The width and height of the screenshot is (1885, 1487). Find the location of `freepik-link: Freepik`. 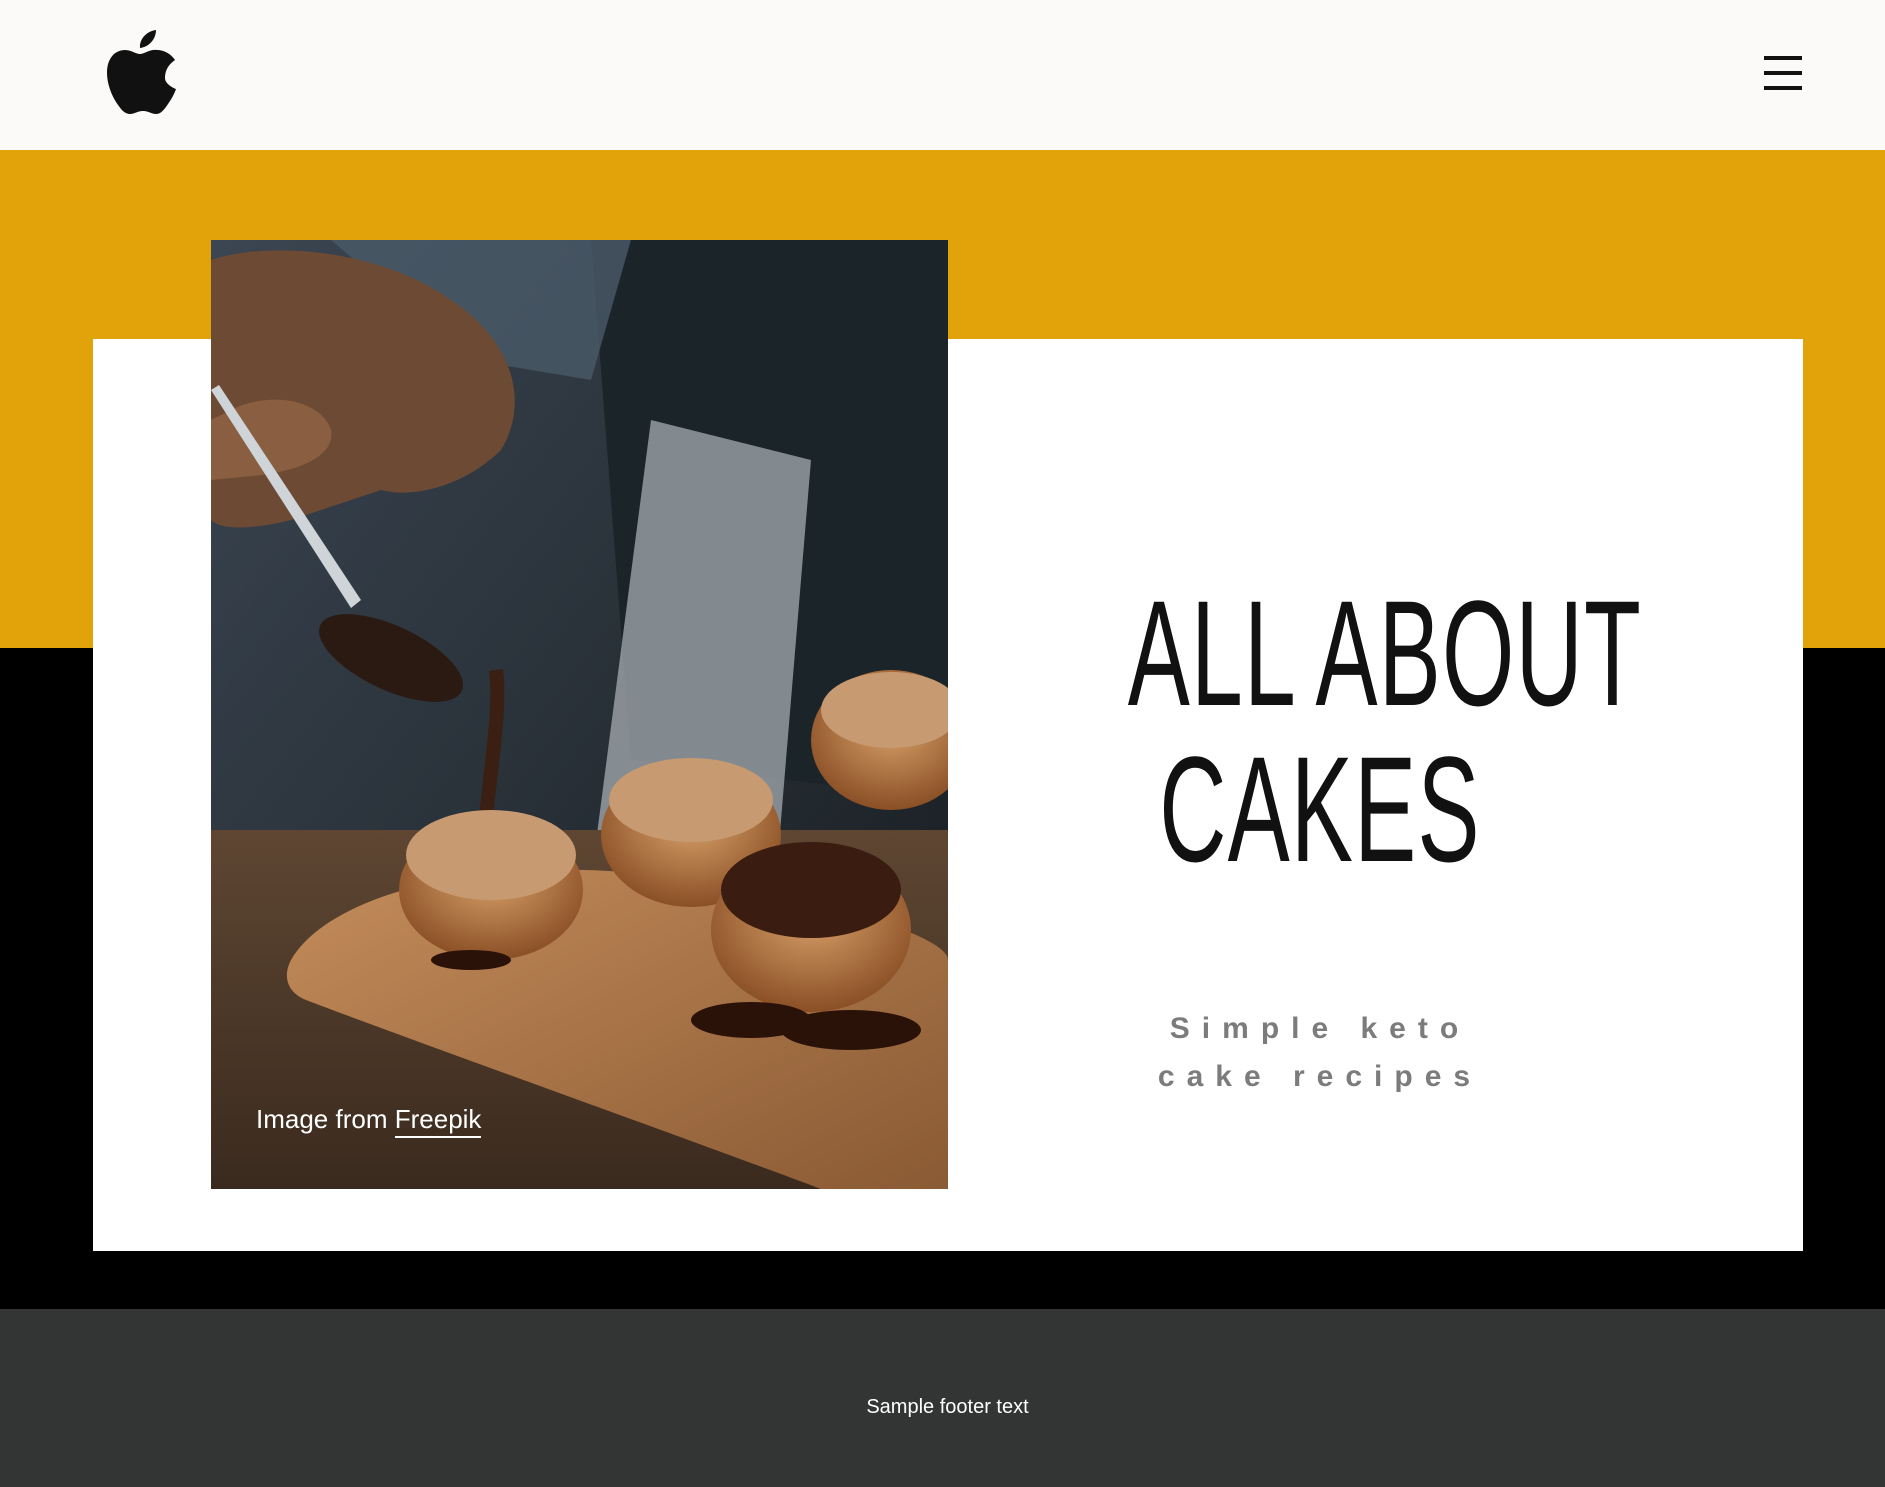

freepik-link: Freepik is located at coordinates (438, 1121).